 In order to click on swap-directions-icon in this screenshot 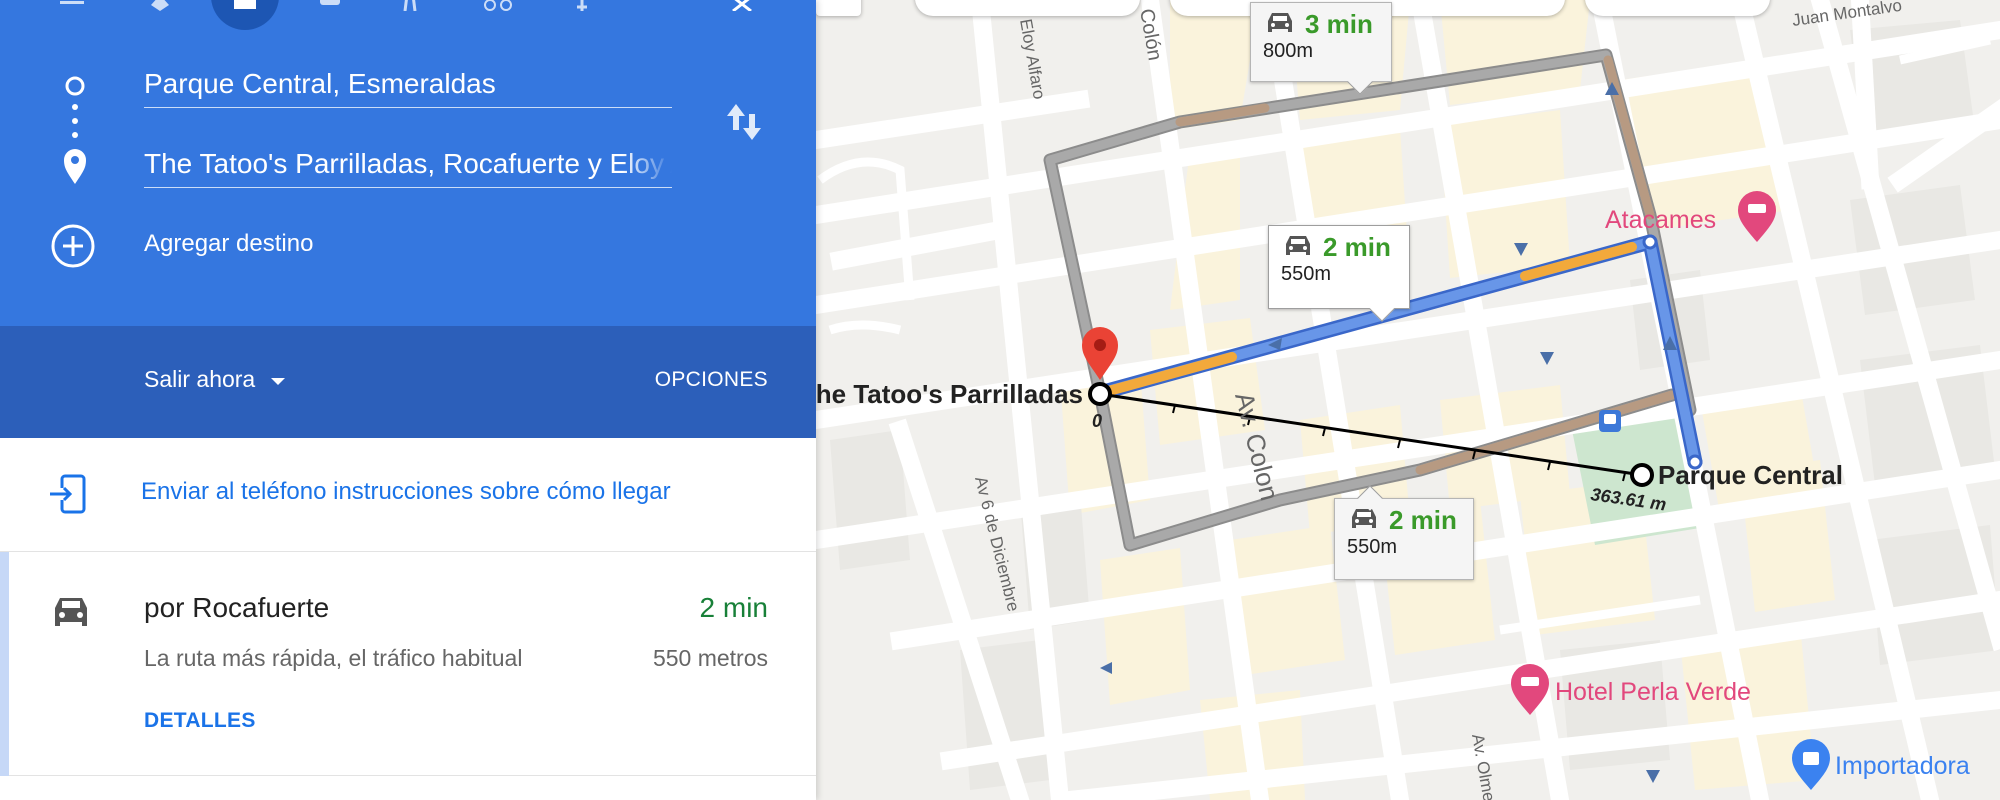, I will do `click(744, 122)`.